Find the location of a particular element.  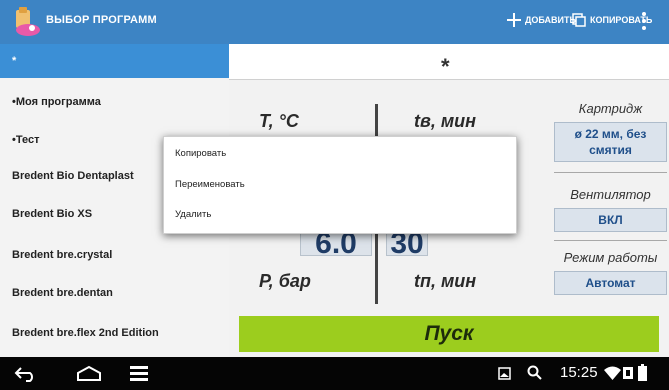

action-bar: ВЫБОР ПРОГРАММ ДОБАВИТЬ КОПИРОВАТЬ is located at coordinates (334, 22).